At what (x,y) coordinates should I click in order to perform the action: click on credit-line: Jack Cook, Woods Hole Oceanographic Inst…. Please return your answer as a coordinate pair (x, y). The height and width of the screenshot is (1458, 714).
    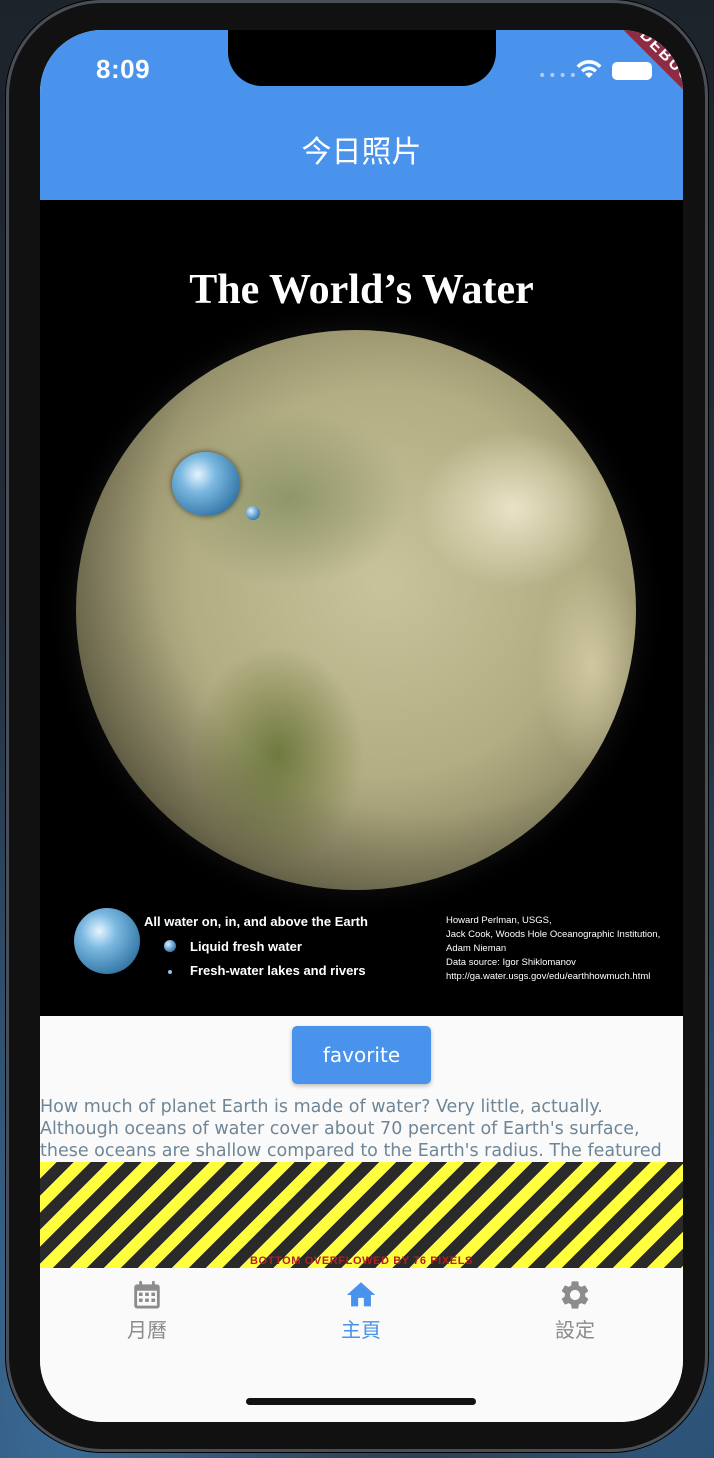
    Looking at the image, I should click on (553, 934).